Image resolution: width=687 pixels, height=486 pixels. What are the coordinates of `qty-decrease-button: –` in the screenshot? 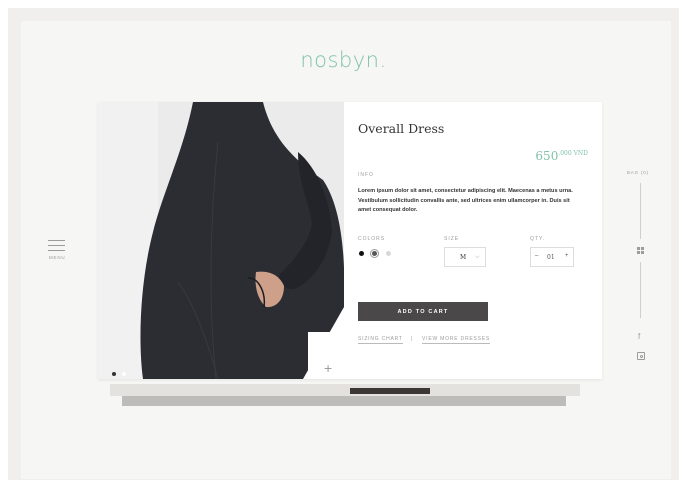 It's located at (536, 256).